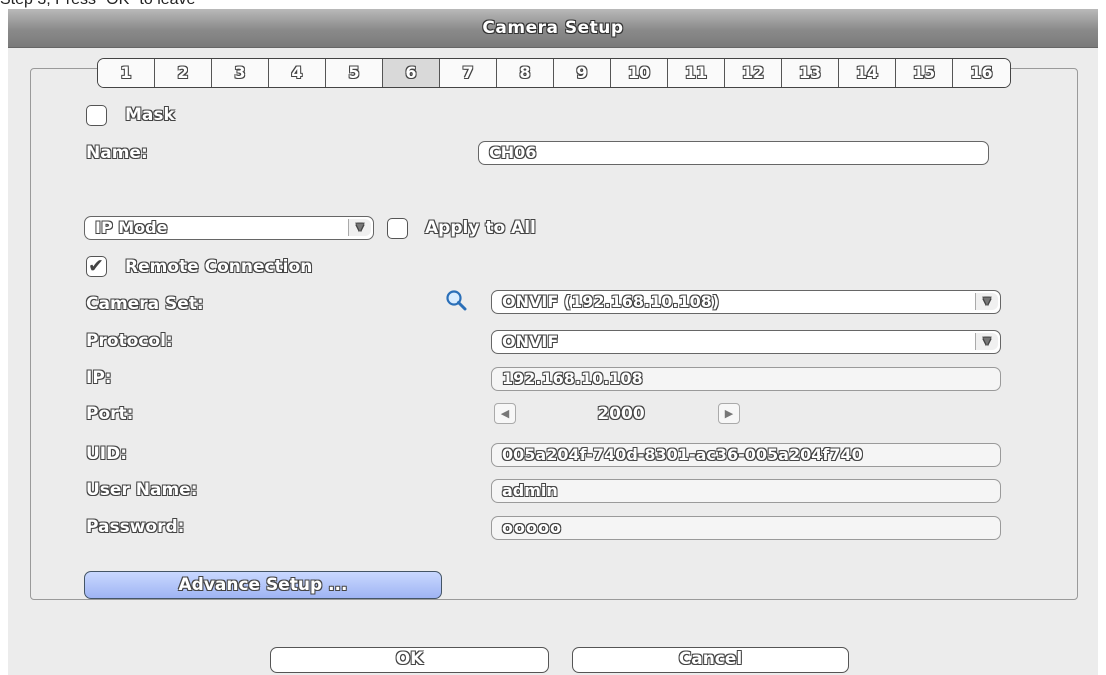 The image size is (1106, 675). What do you see at coordinates (397, 228) in the screenshot?
I see `apply-all-checkbox` at bounding box center [397, 228].